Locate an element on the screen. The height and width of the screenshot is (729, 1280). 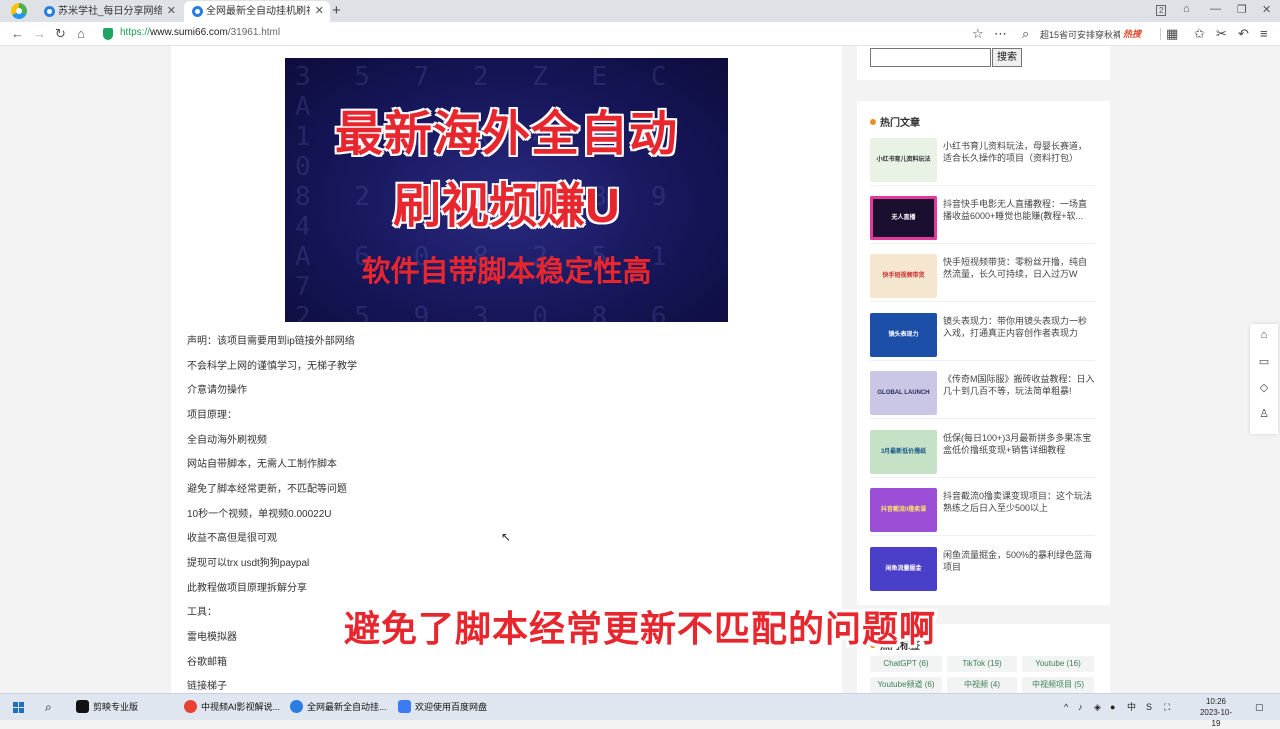
tab-title: 苏米学社_每日分享网络赚钱 is located at coordinates (110, 11).